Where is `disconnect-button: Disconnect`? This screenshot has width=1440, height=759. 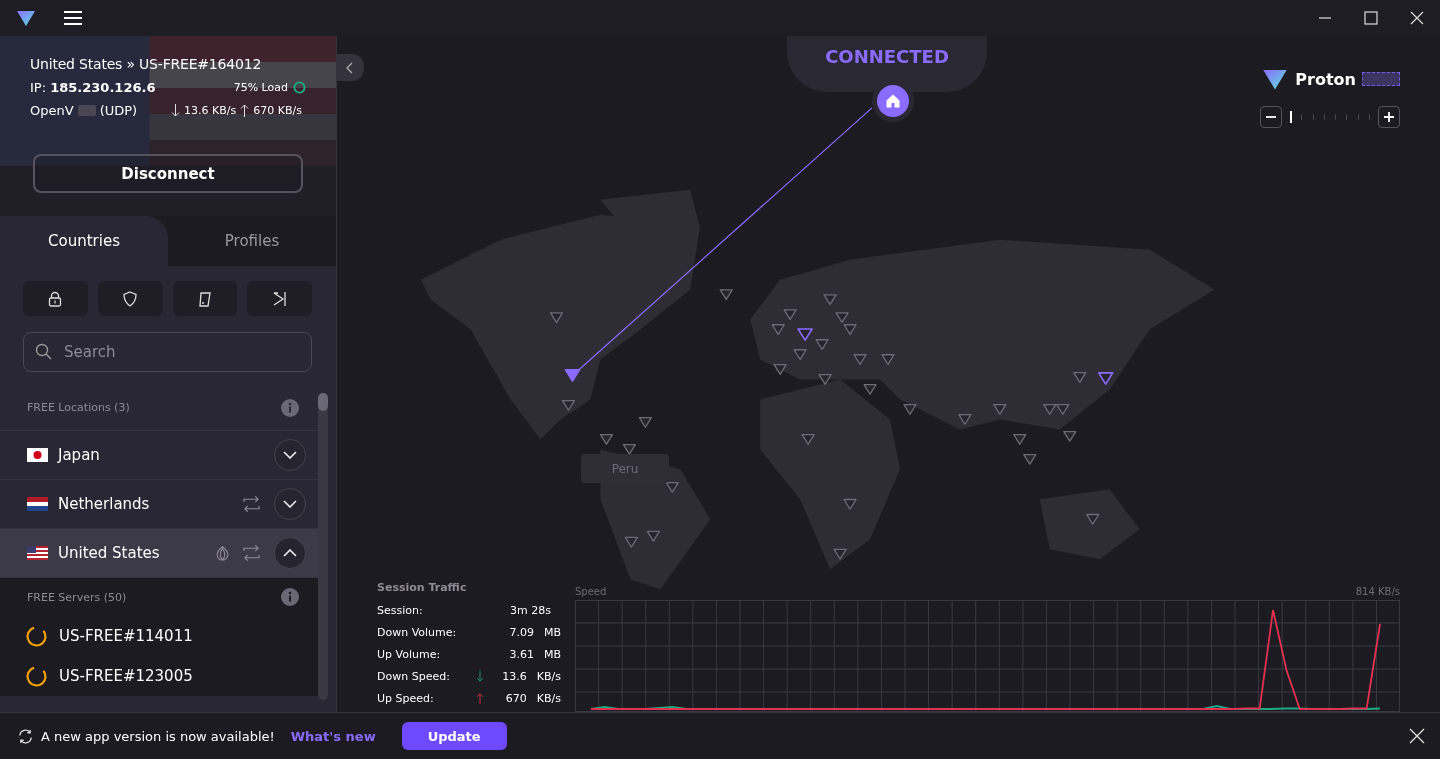
disconnect-button: Disconnect is located at coordinates (168, 173).